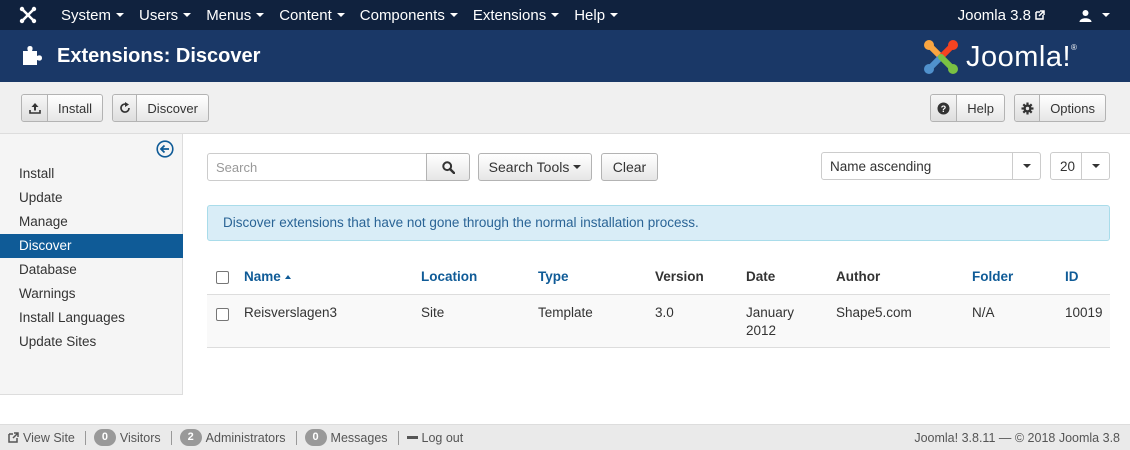 The image size is (1130, 450). Describe the element at coordinates (28, 15) in the screenshot. I see `joomla-icon` at that location.